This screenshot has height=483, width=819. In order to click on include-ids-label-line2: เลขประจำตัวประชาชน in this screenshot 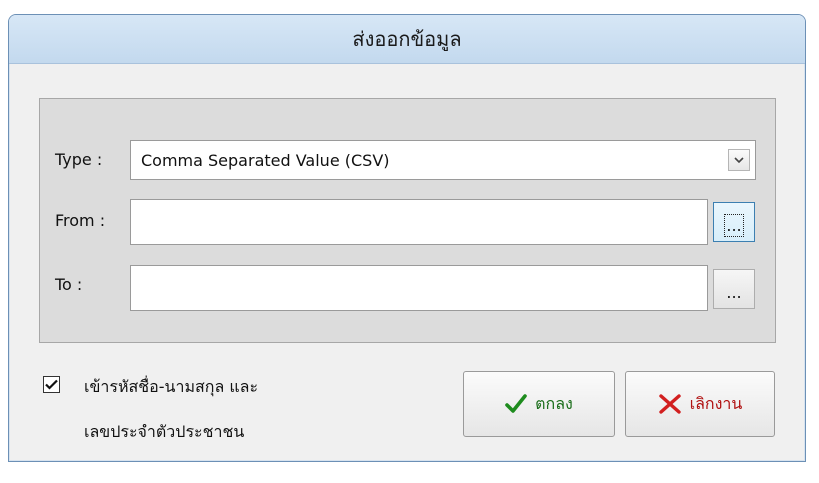, I will do `click(164, 431)`.